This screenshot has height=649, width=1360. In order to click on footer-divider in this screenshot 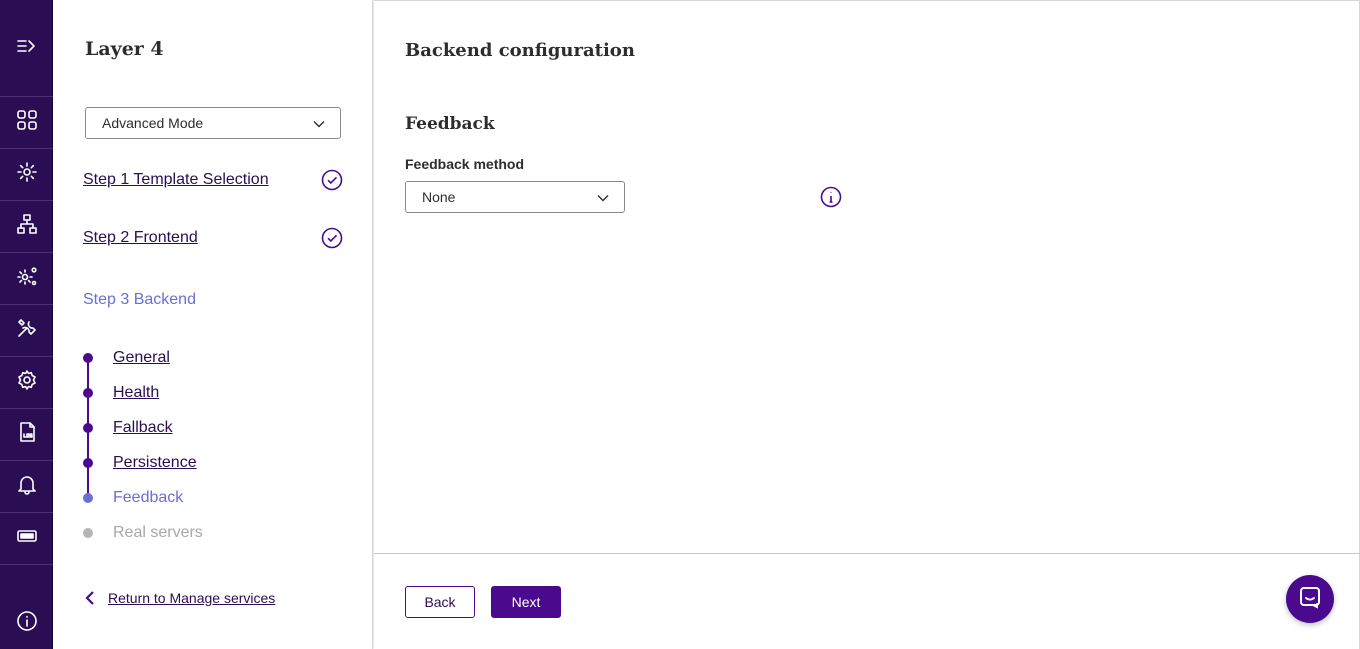, I will do `click(867, 553)`.